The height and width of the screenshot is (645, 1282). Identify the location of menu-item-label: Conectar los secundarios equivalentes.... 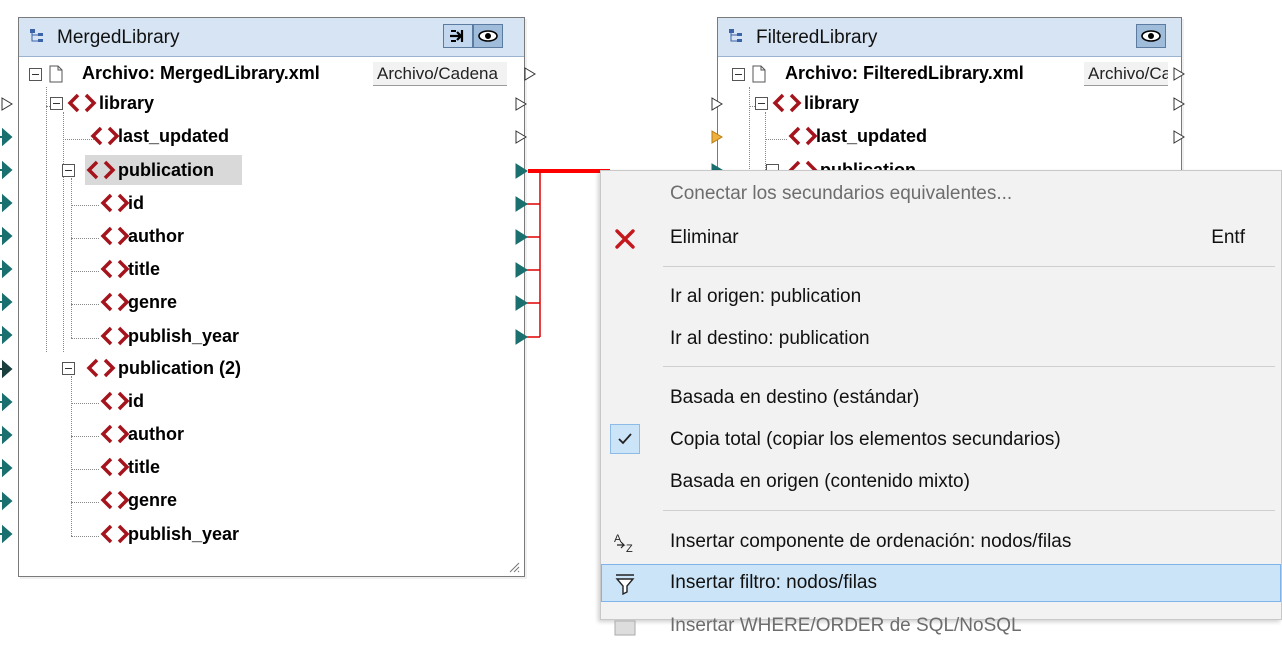
(841, 193).